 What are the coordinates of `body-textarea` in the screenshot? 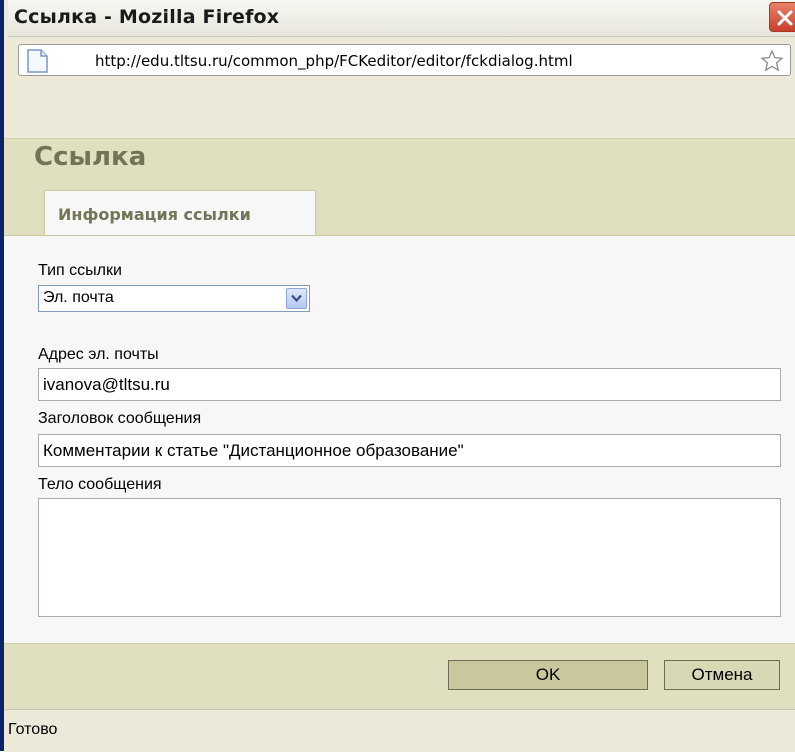 It's located at (409, 557).